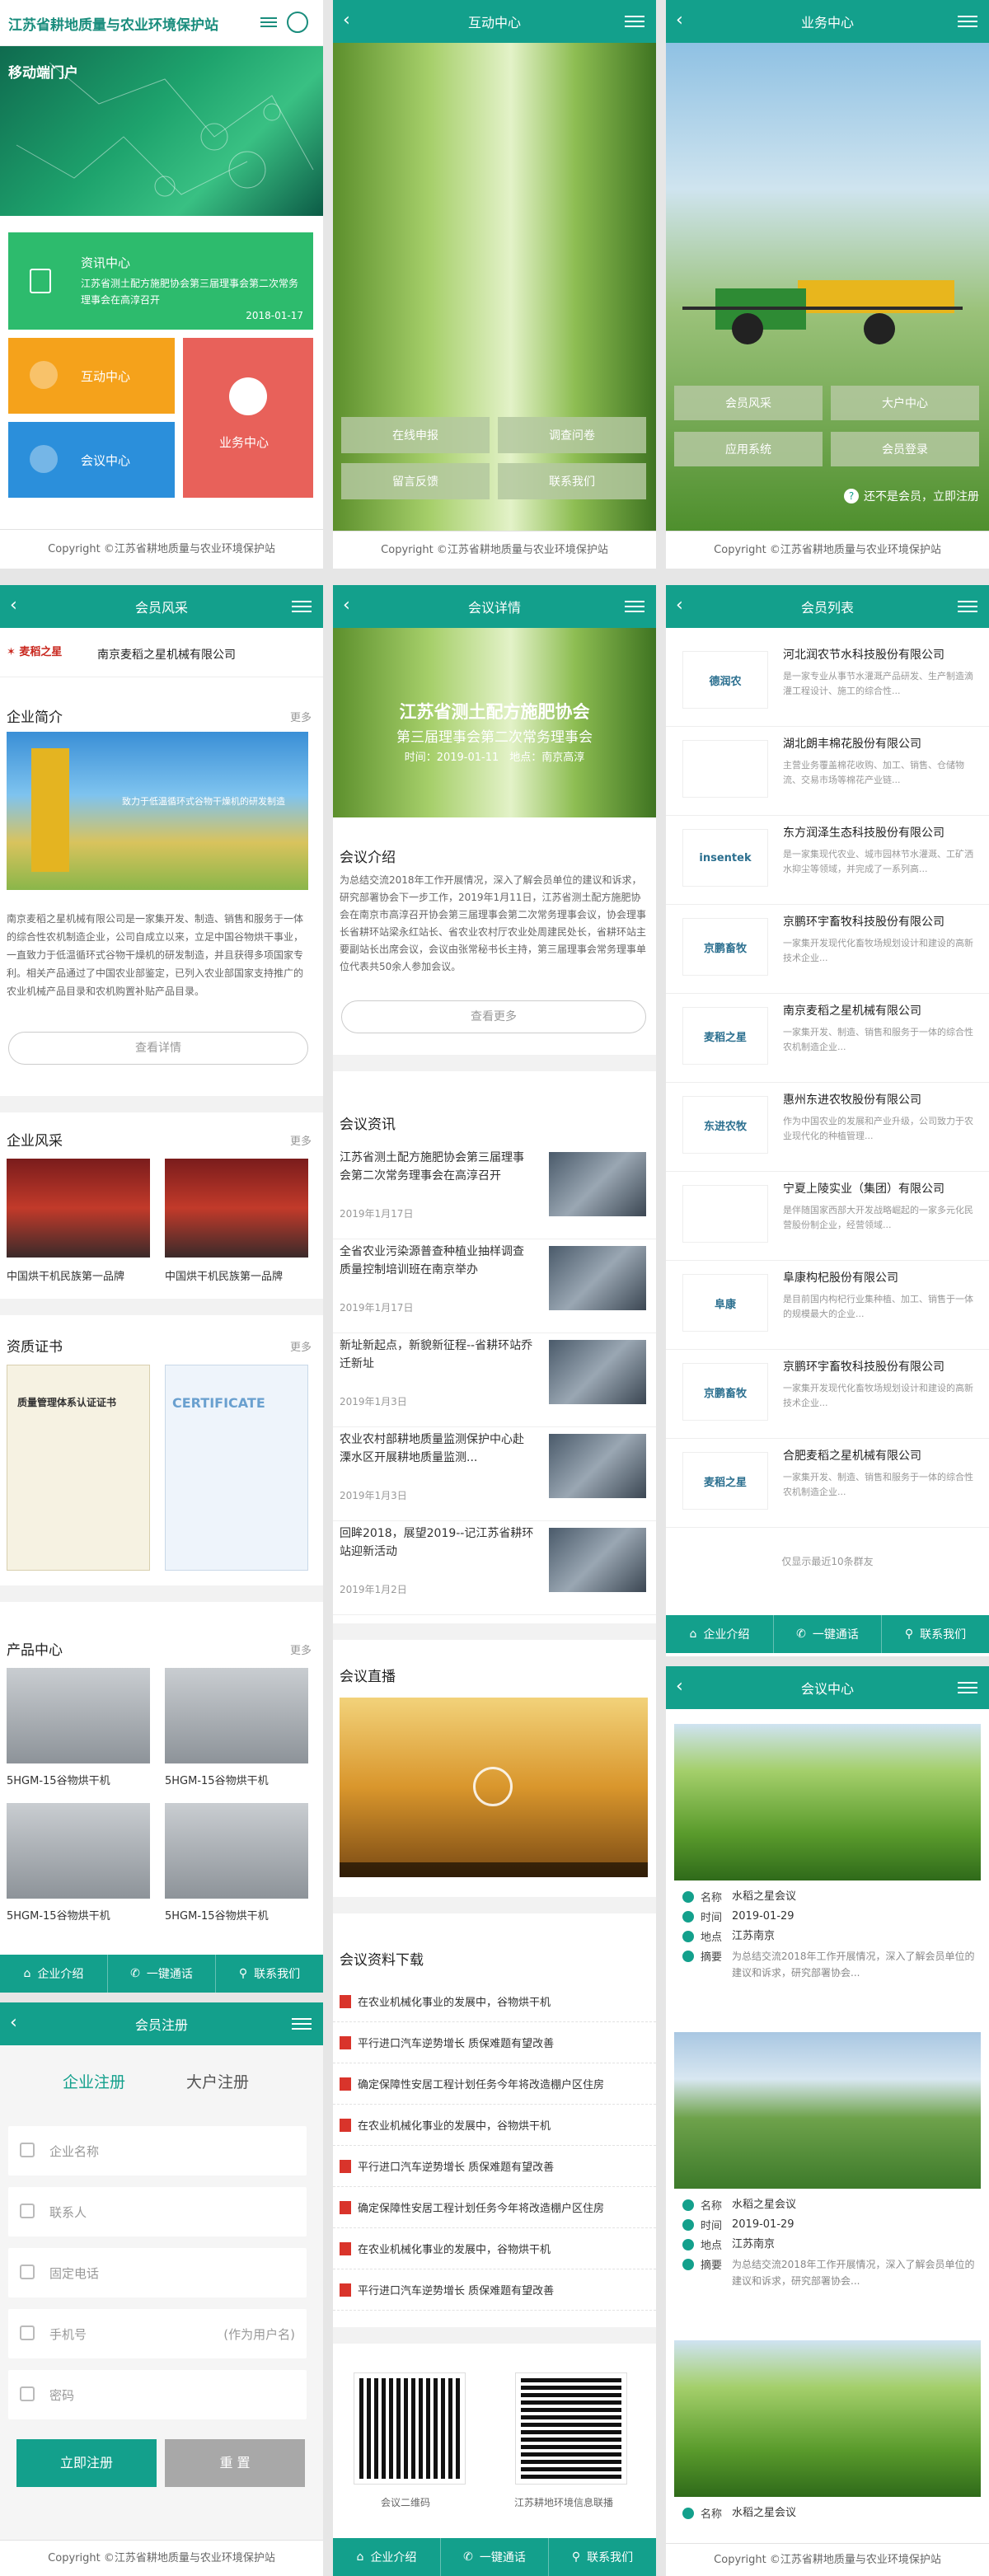 The width and height of the screenshot is (989, 2576). Describe the element at coordinates (416, 435) in the screenshot. I see `online-apply-button: 在线申报` at that location.